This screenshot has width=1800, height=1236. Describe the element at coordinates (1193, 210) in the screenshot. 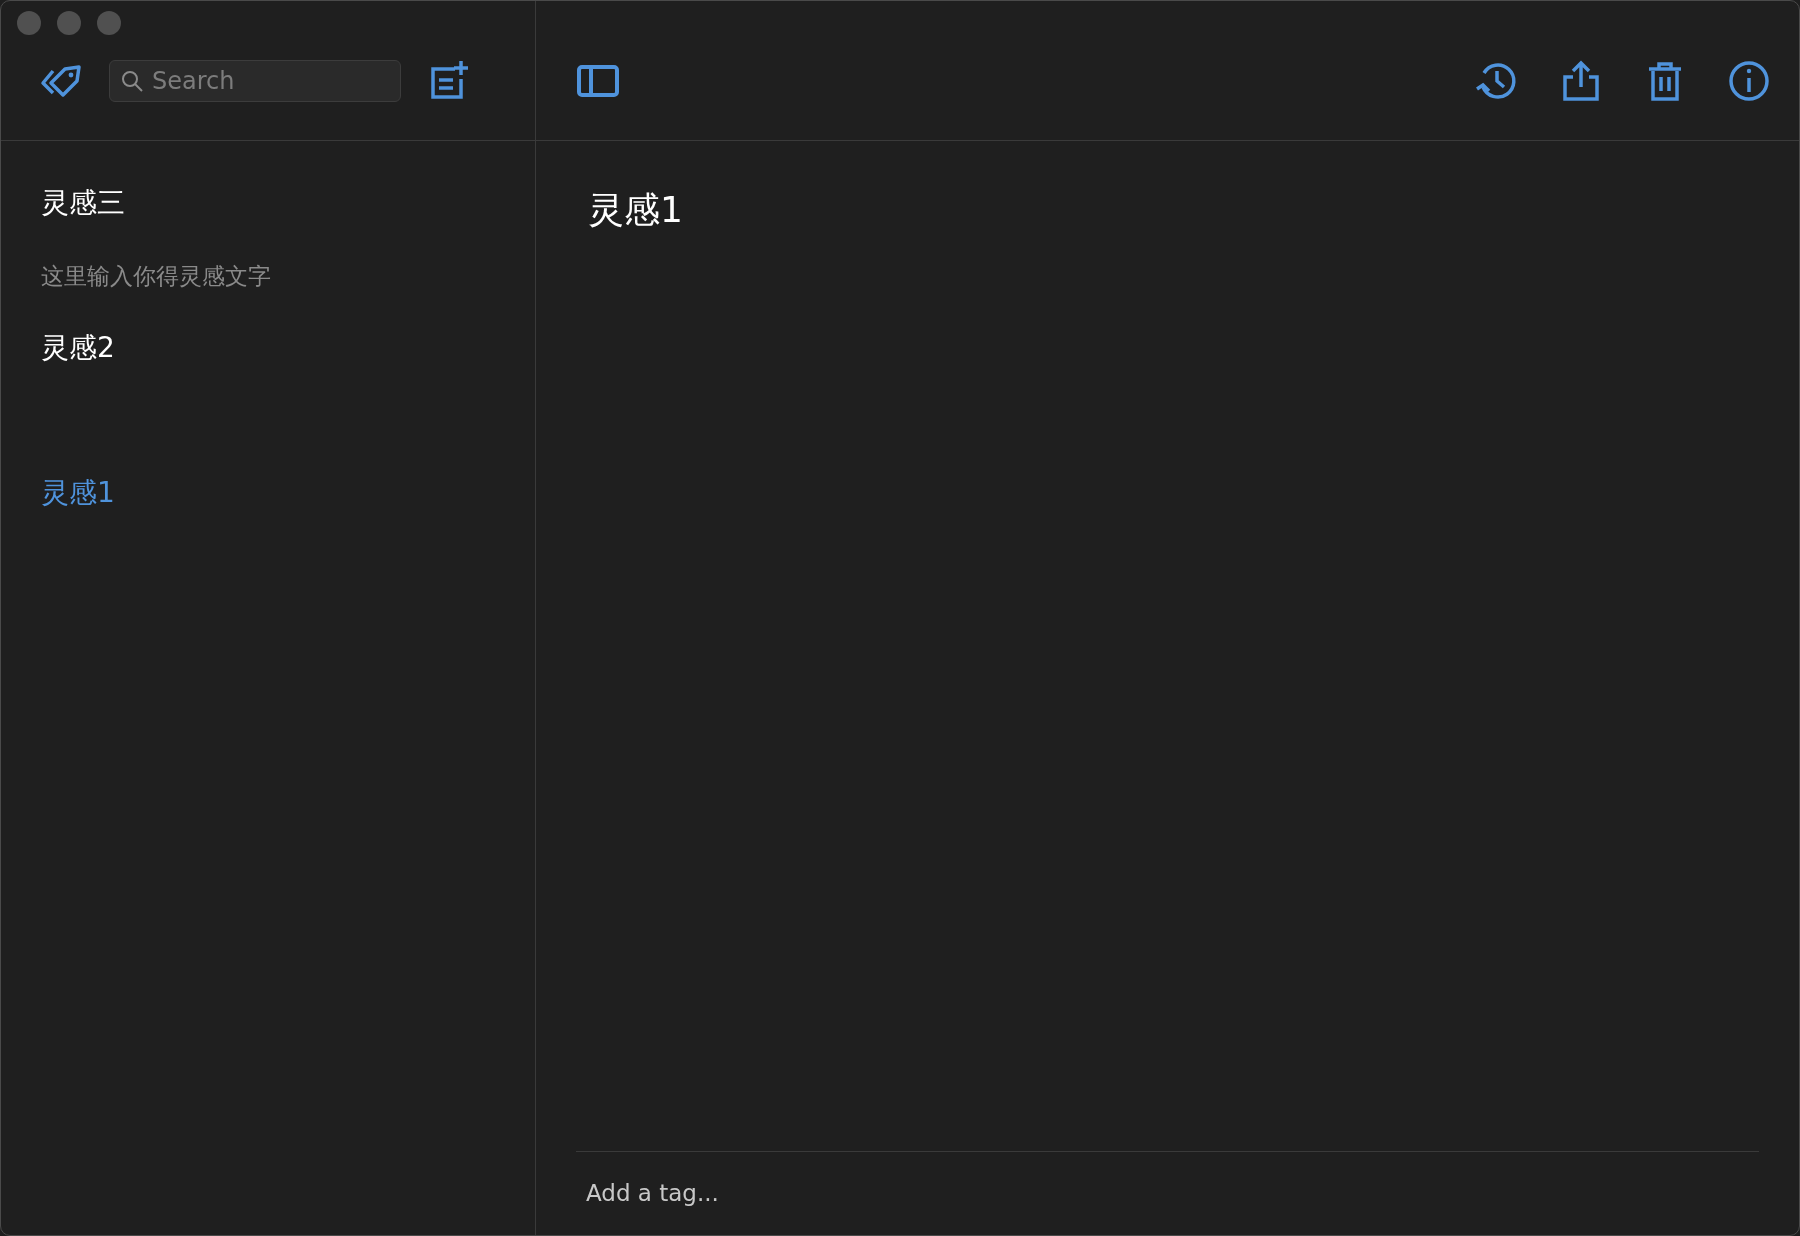

I see `note-title: 灵感1` at that location.